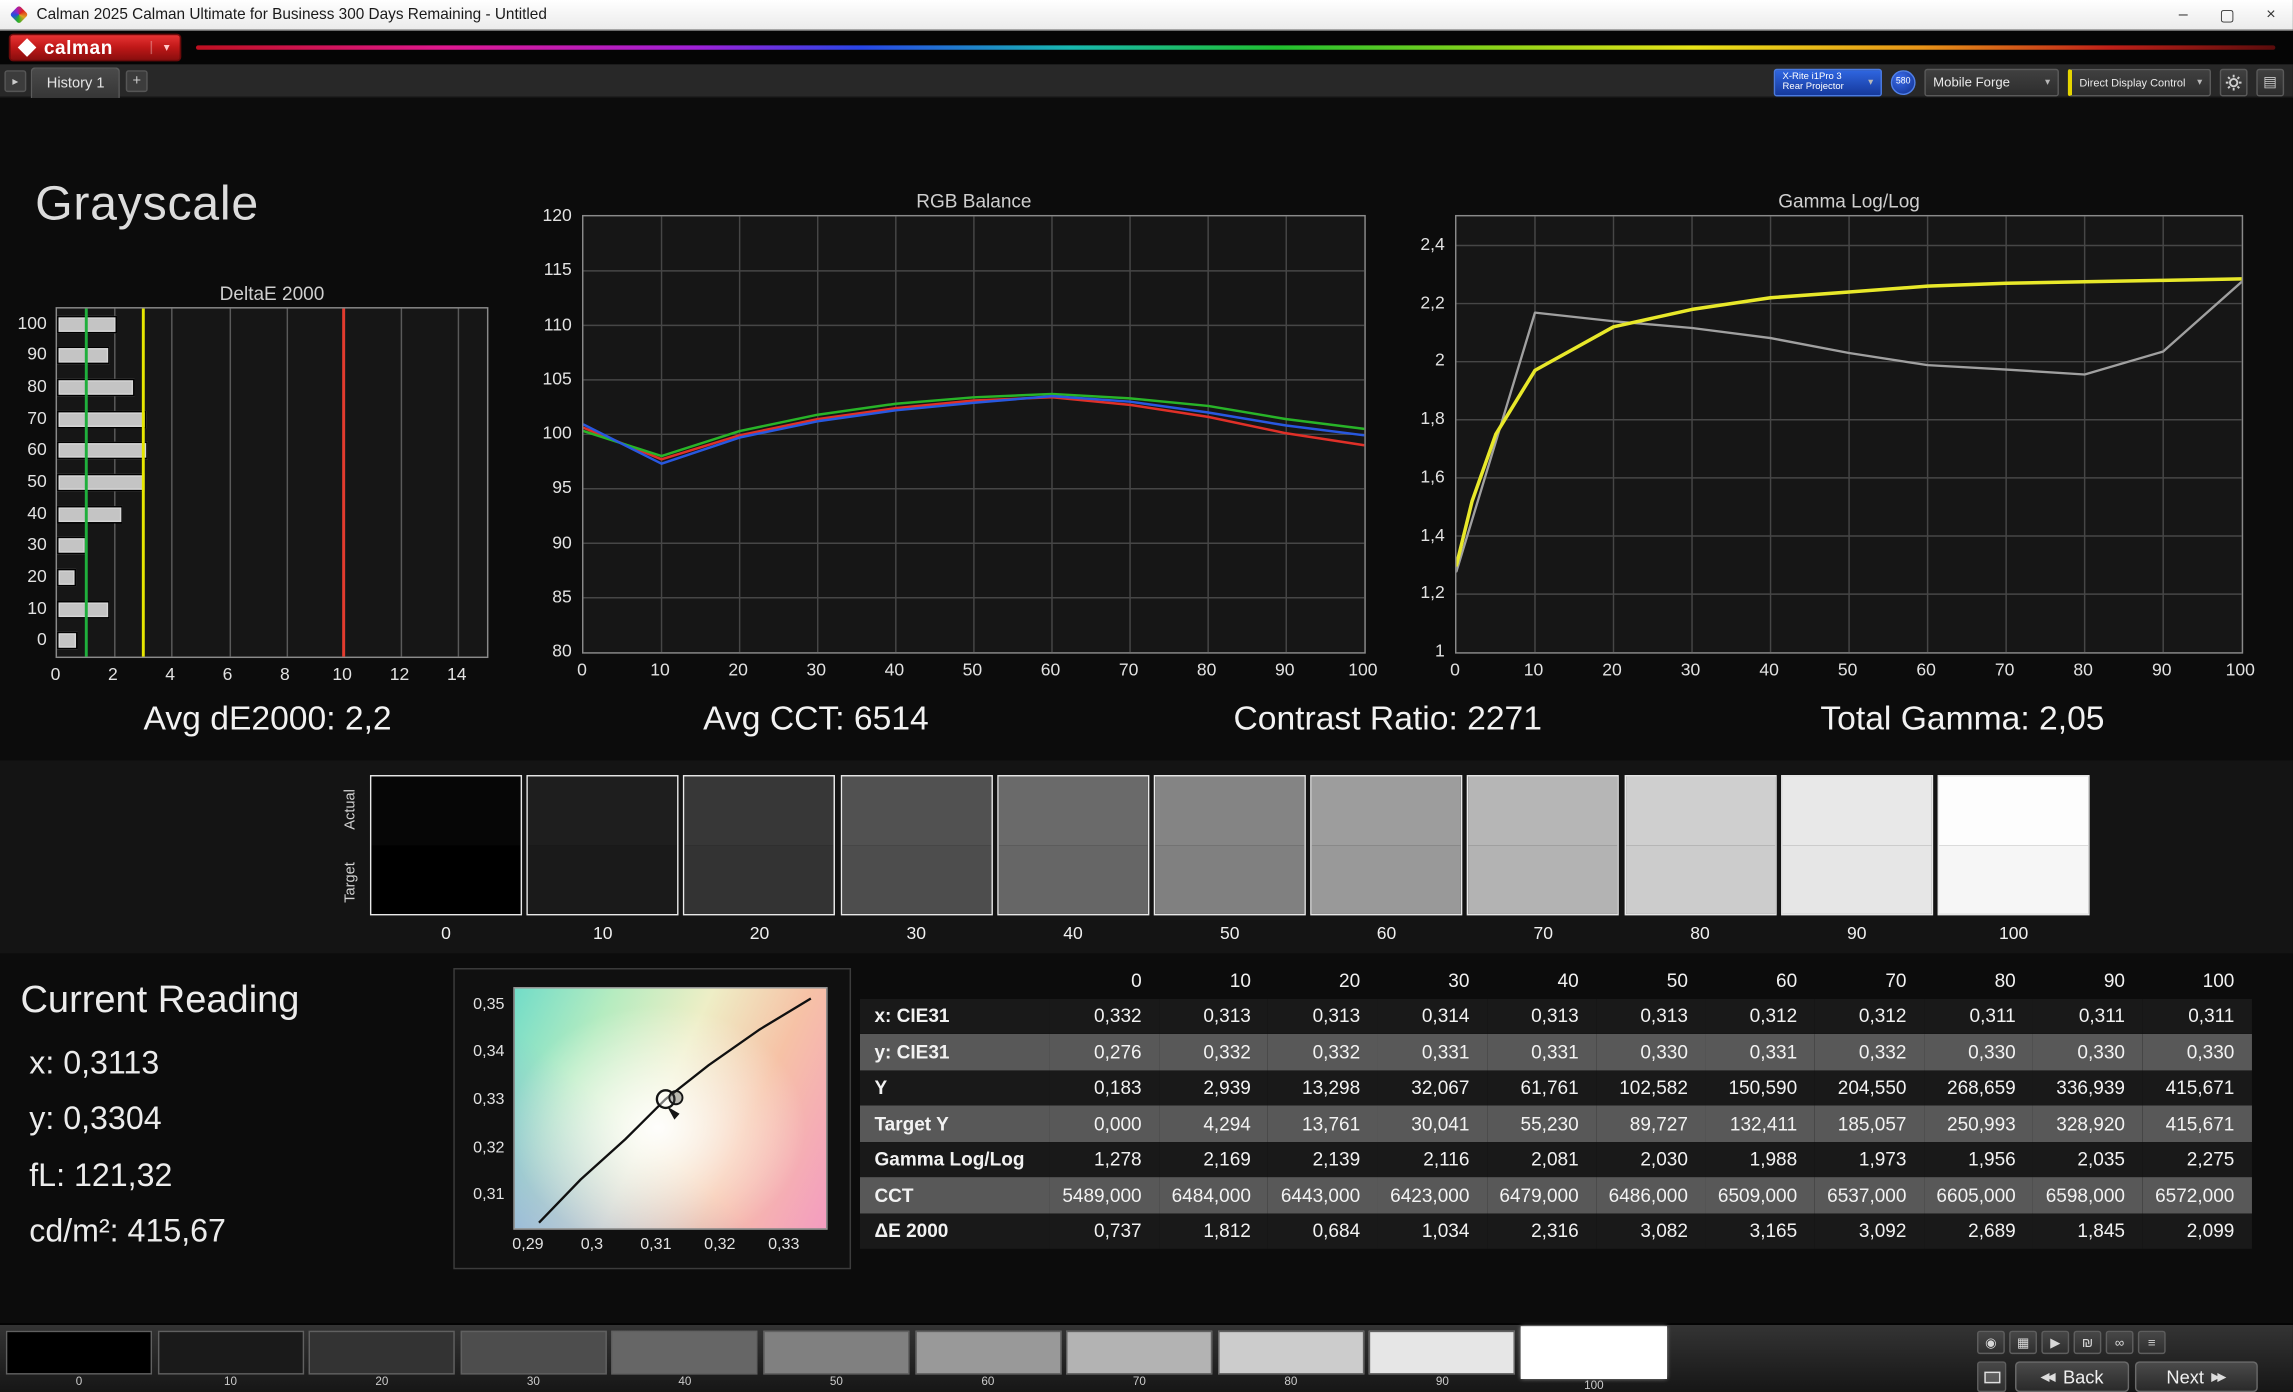  I want to click on grid-icon: ▦, so click(2023, 1342).